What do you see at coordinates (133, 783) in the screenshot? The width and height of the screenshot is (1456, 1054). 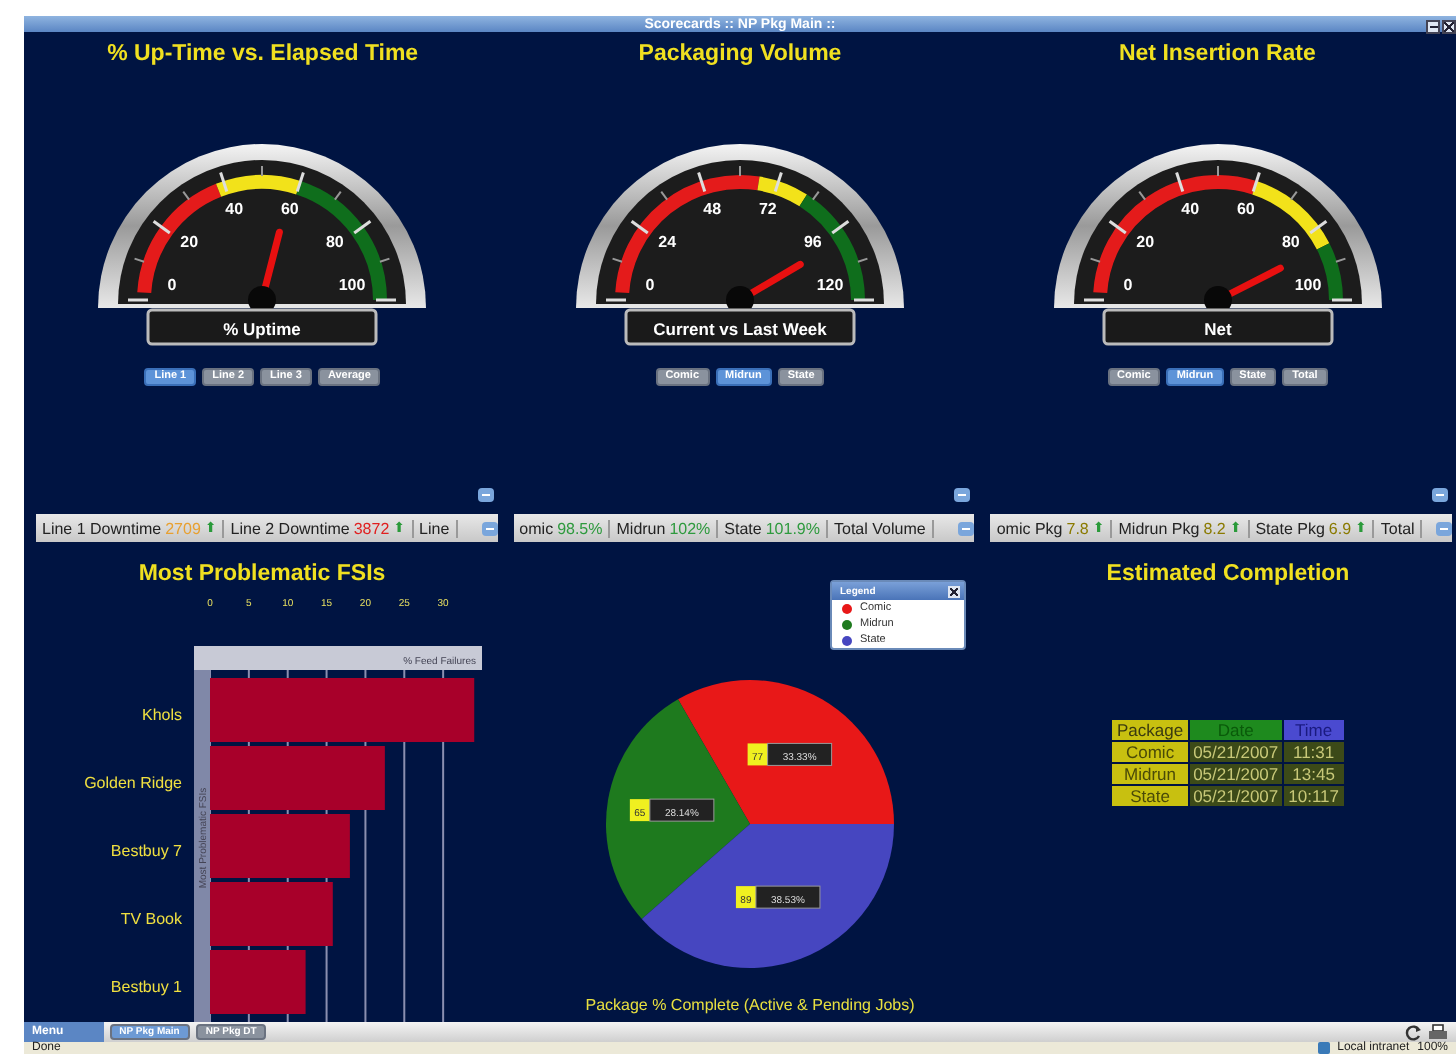 I see `category-label: Golden Ridge` at bounding box center [133, 783].